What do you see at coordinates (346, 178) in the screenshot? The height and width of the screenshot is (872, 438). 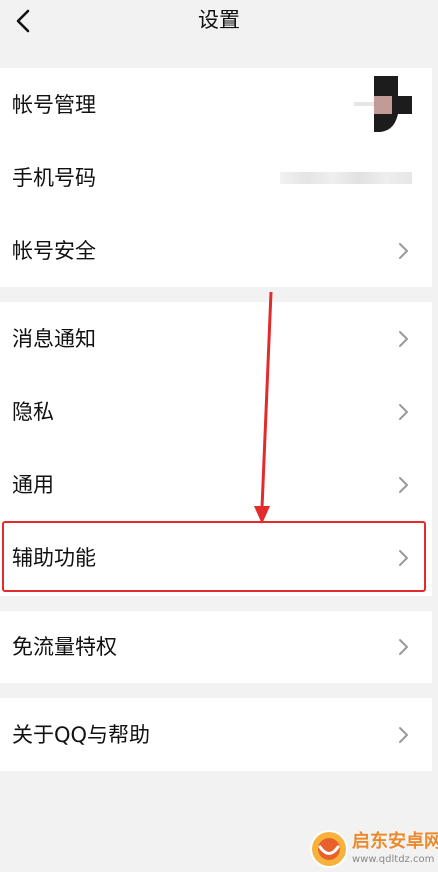 I see `masked-phone-value` at bounding box center [346, 178].